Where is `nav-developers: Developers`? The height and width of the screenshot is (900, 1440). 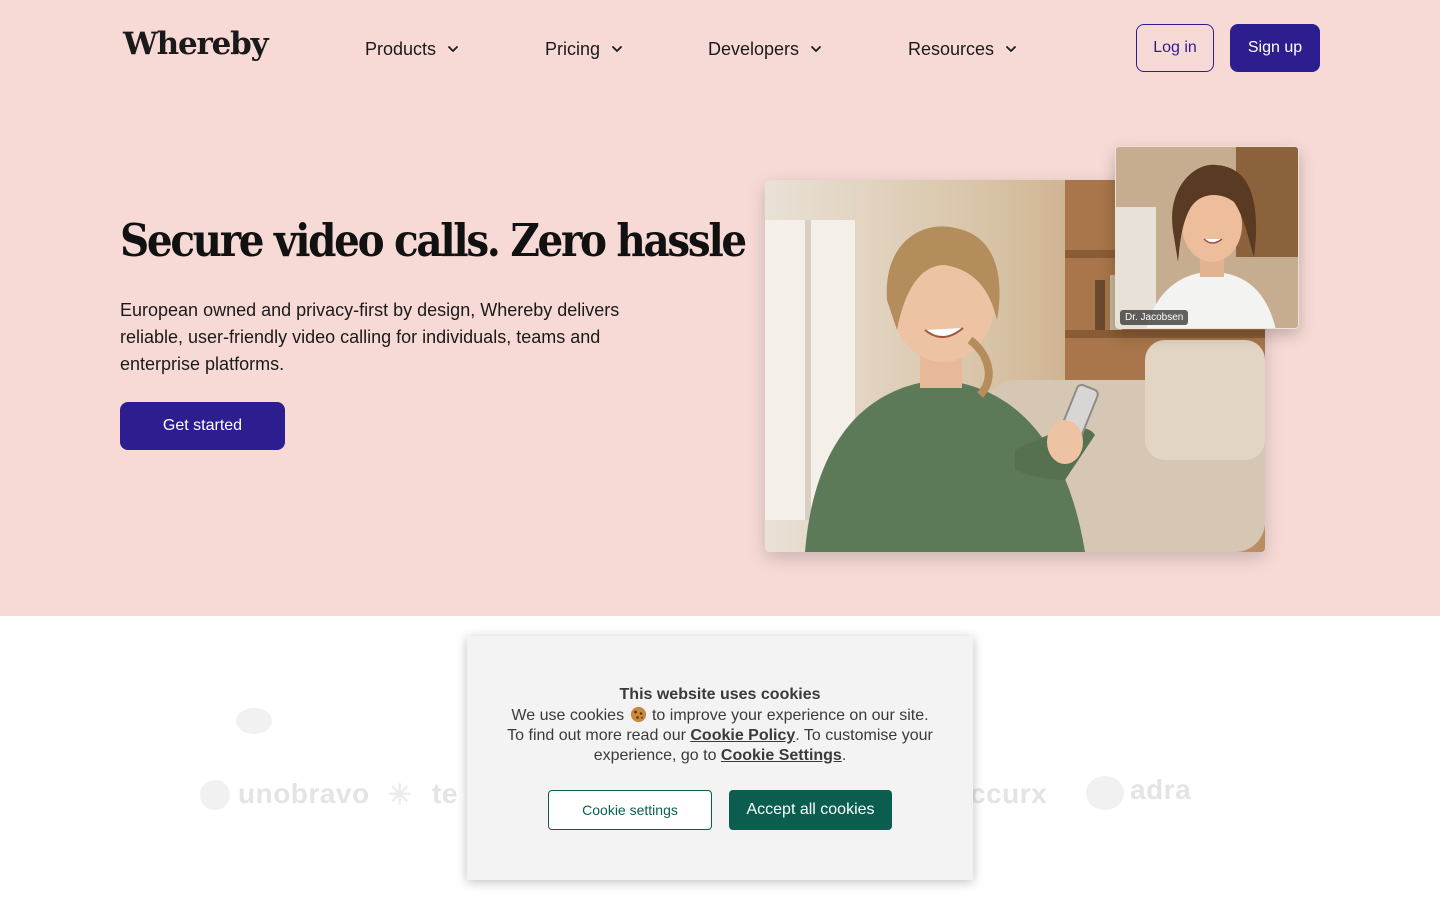
nav-developers: Developers is located at coordinates (765, 49).